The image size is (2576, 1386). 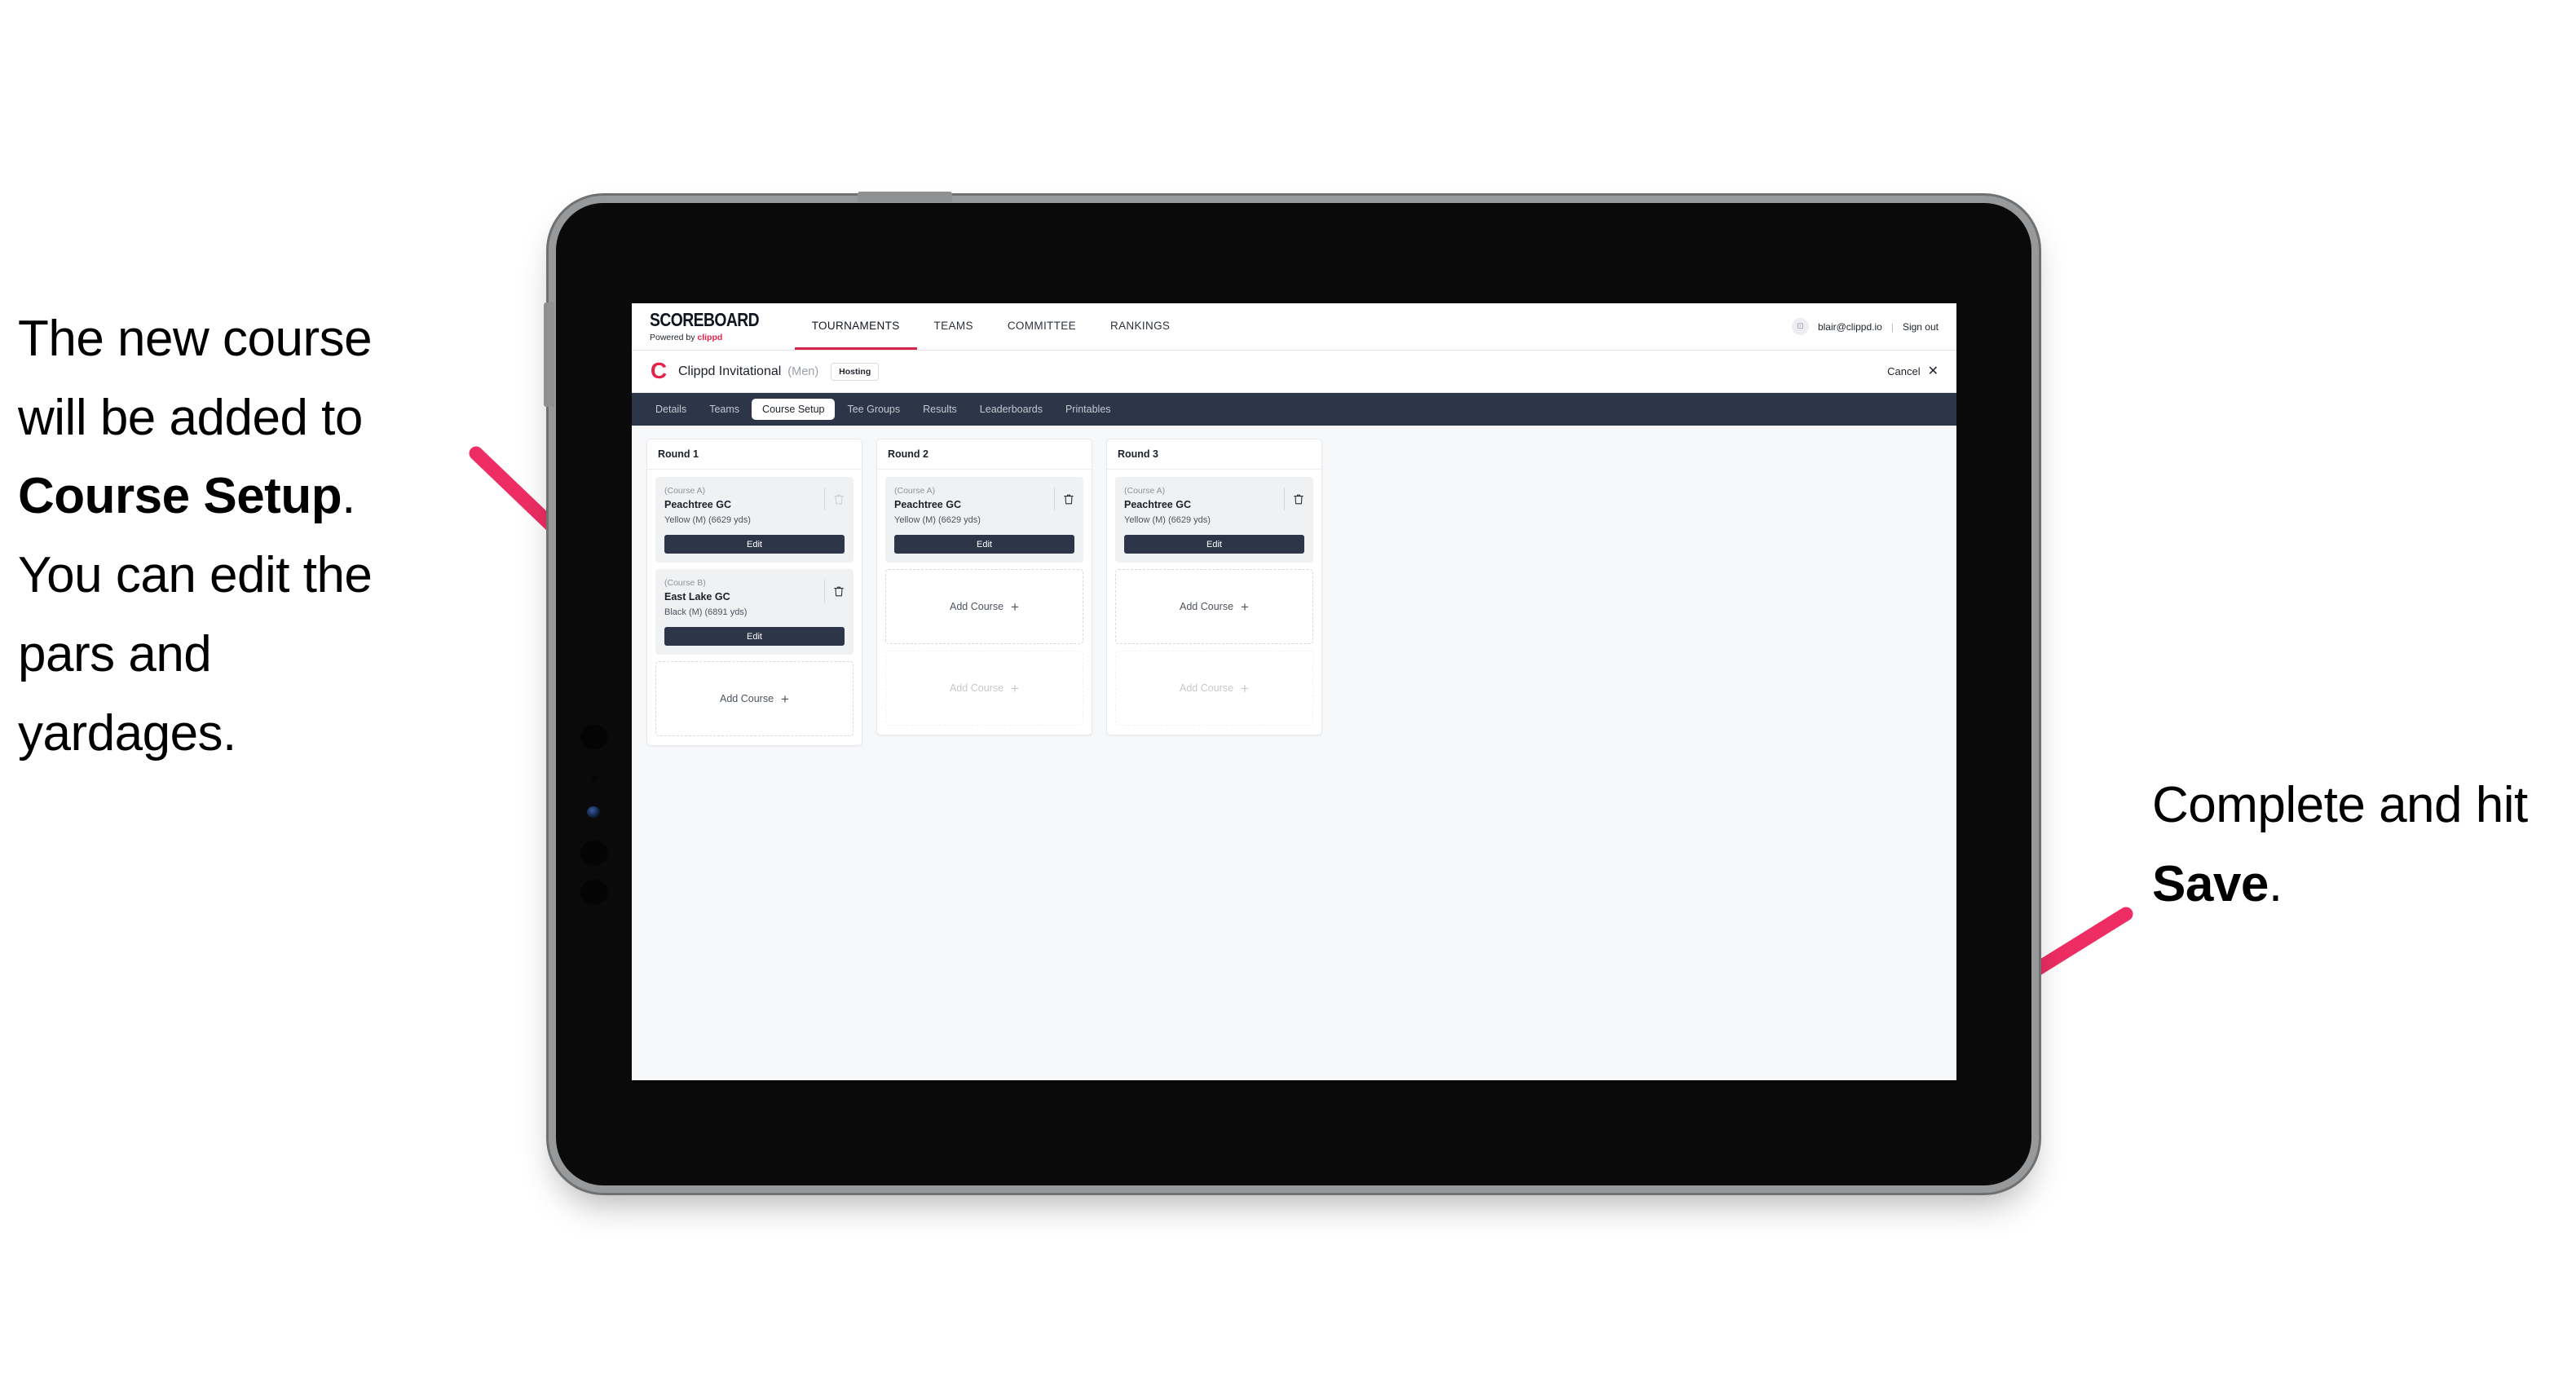 I want to click on account-email: blair@clippd.io, so click(x=1849, y=326).